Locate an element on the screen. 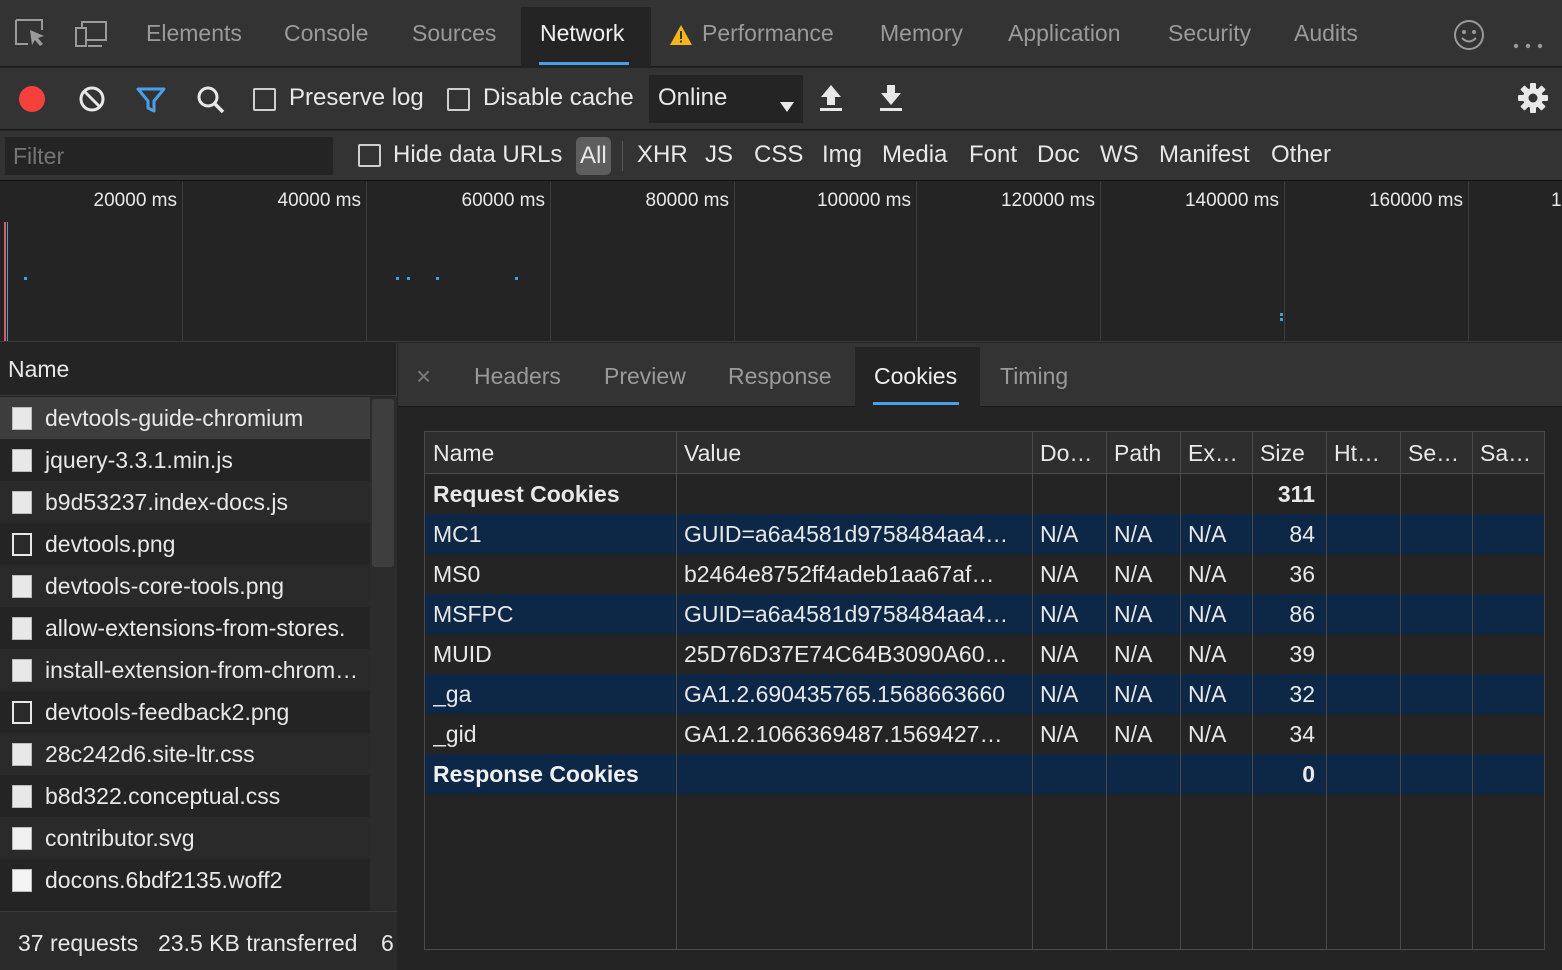 The width and height of the screenshot is (1562, 970). request-name: b9d53237.index-docs.js is located at coordinates (166, 502).